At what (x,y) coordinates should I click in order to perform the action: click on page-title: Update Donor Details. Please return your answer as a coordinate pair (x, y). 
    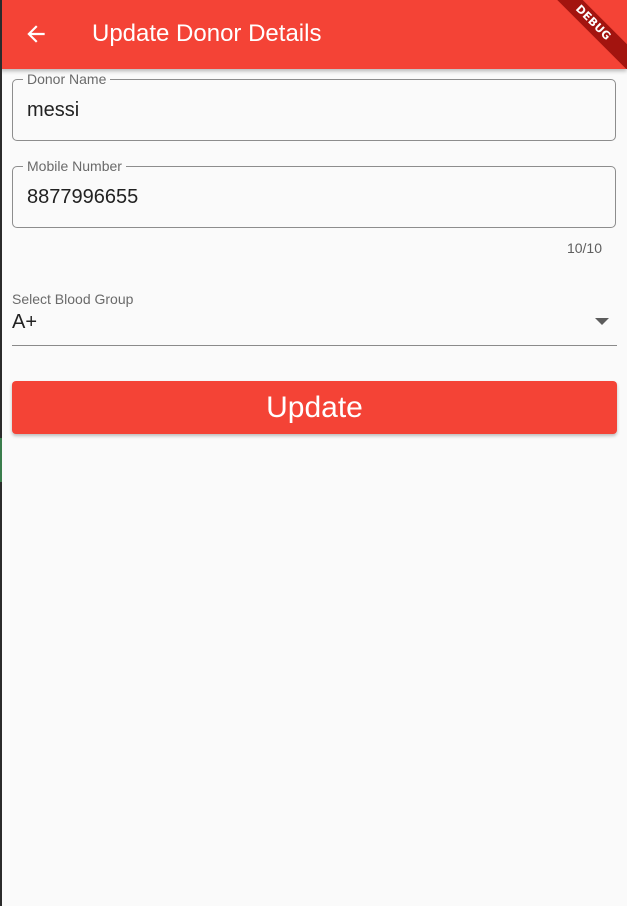
    Looking at the image, I should click on (207, 33).